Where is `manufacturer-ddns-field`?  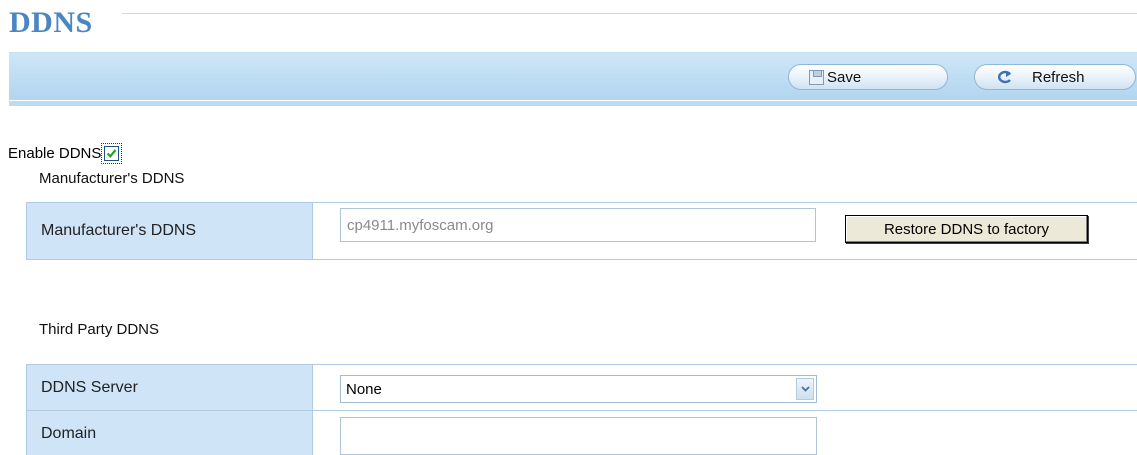 manufacturer-ddns-field is located at coordinates (578, 225).